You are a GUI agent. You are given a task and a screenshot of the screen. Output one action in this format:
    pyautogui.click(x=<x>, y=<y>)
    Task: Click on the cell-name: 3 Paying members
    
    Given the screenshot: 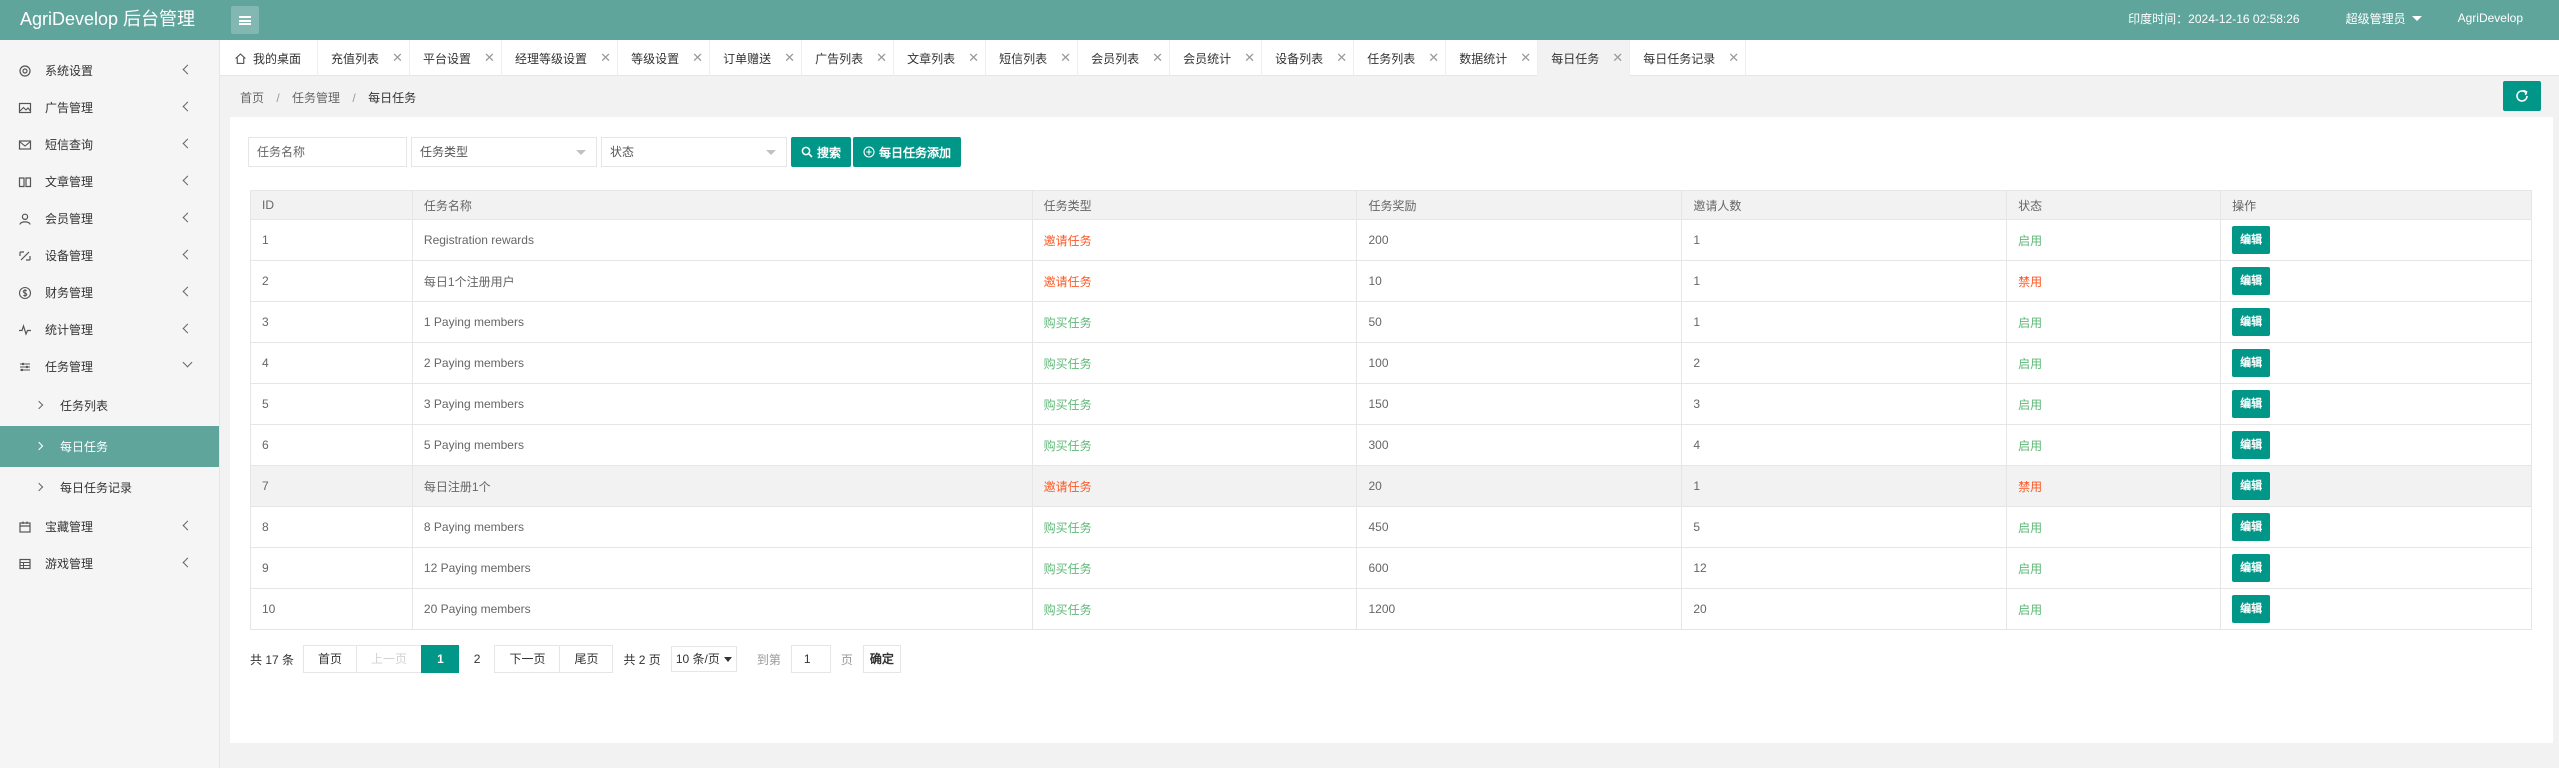 What is the action you would take?
    pyautogui.click(x=722, y=404)
    